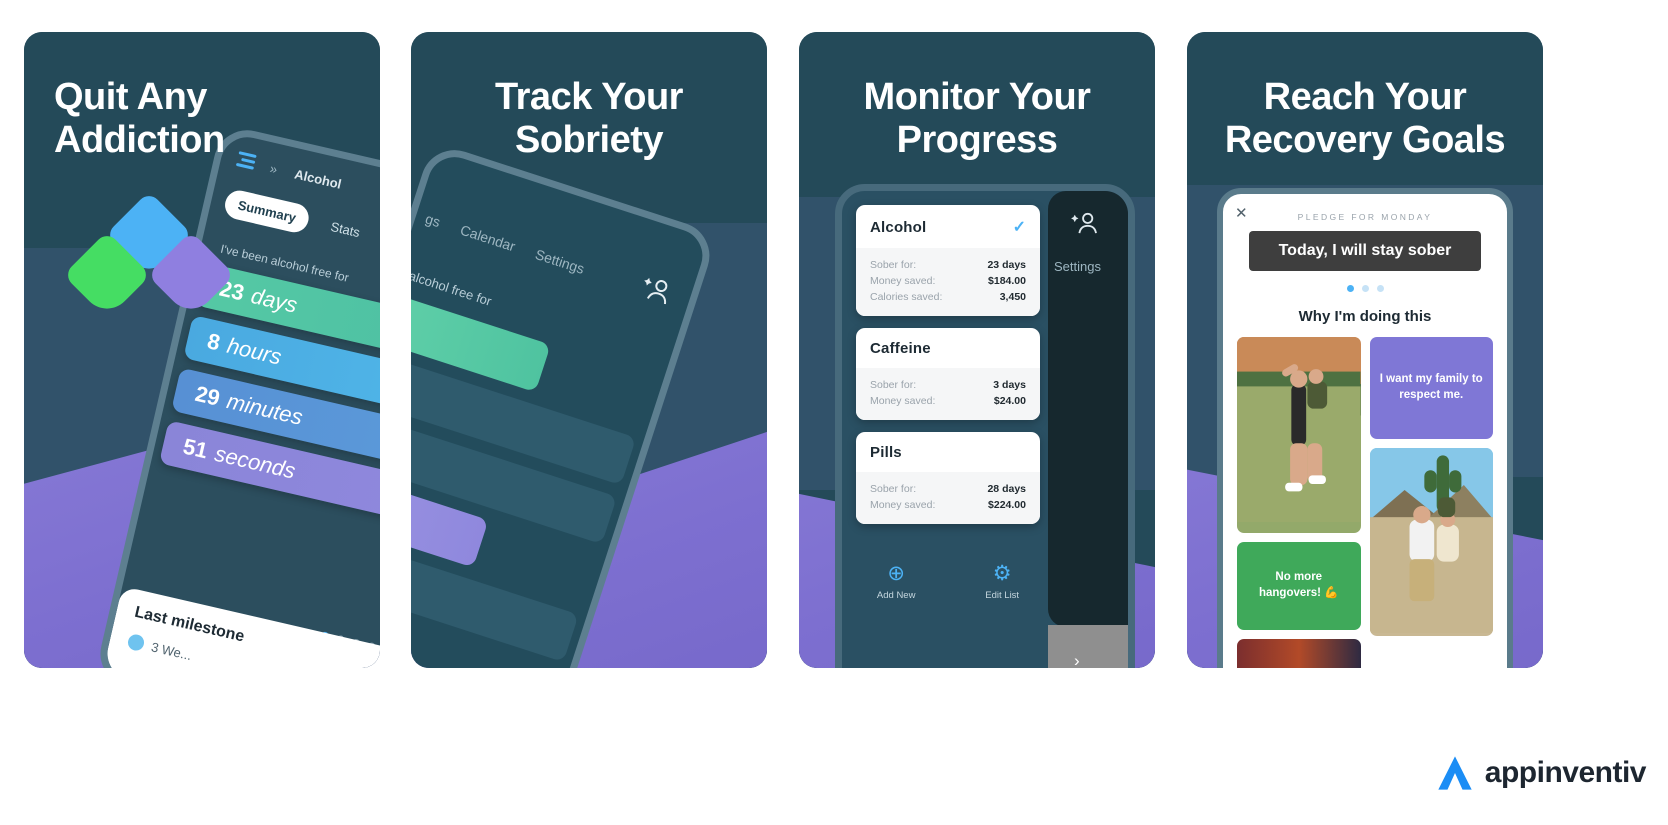  What do you see at coordinates (1565, 772) in the screenshot?
I see `brand-name: appinventiv` at bounding box center [1565, 772].